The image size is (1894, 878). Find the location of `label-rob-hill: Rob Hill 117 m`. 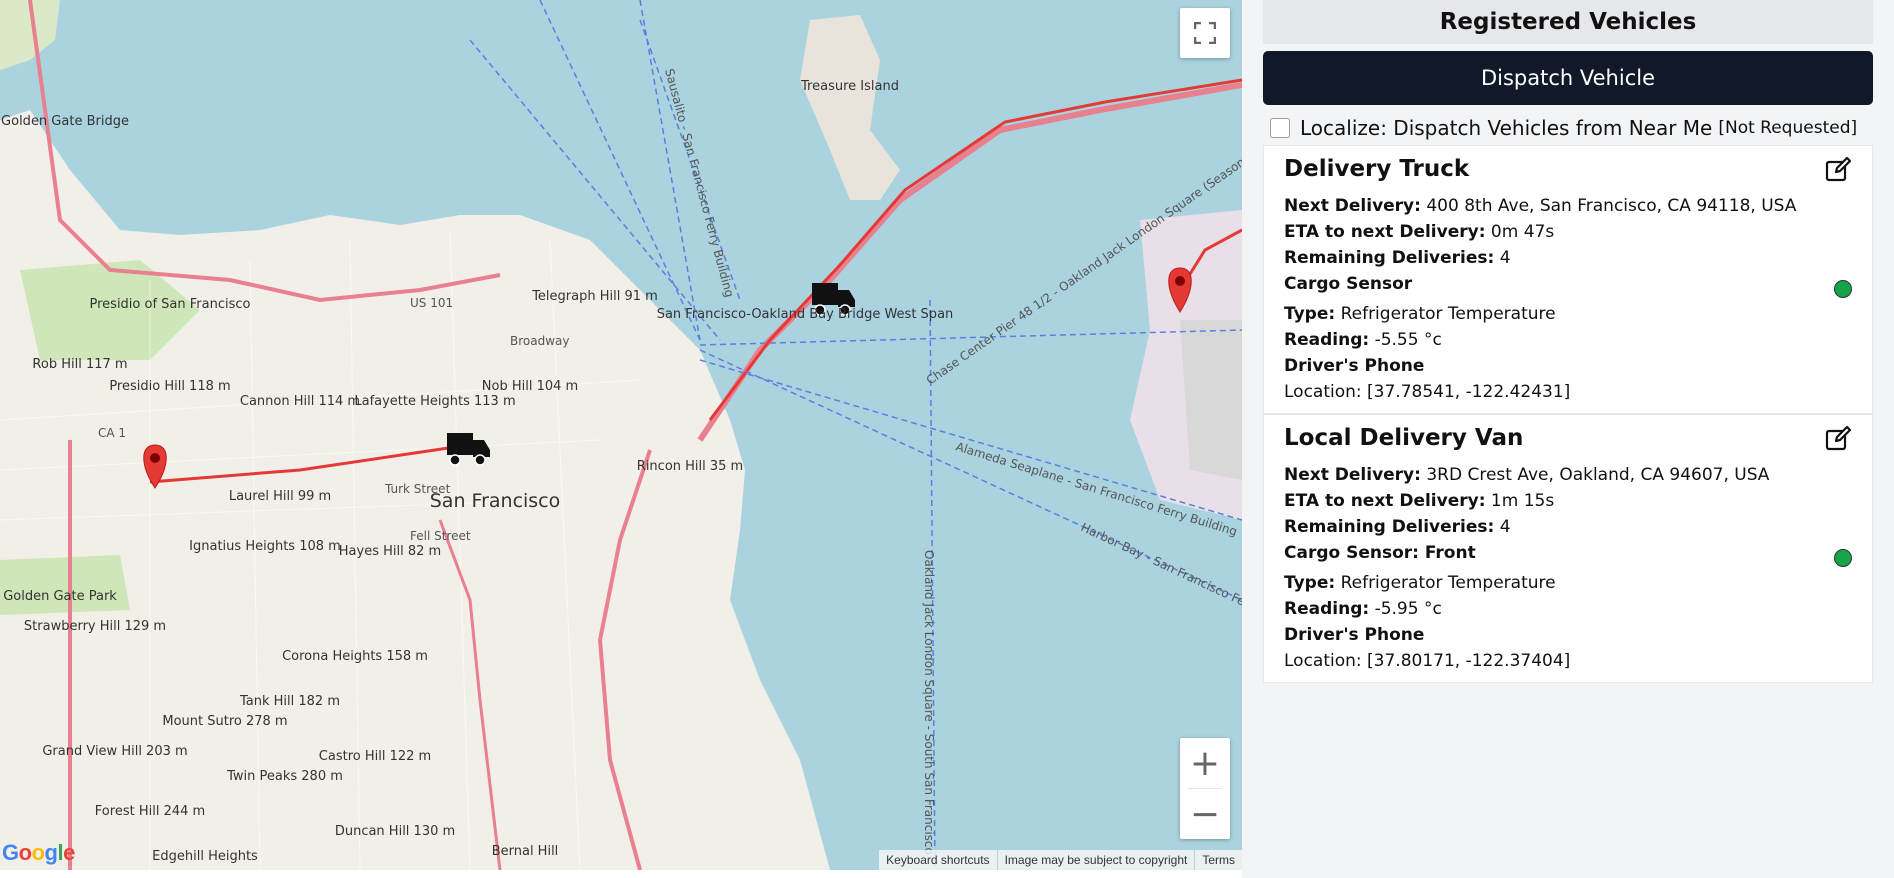

label-rob-hill: Rob Hill 117 m is located at coordinates (79, 364).